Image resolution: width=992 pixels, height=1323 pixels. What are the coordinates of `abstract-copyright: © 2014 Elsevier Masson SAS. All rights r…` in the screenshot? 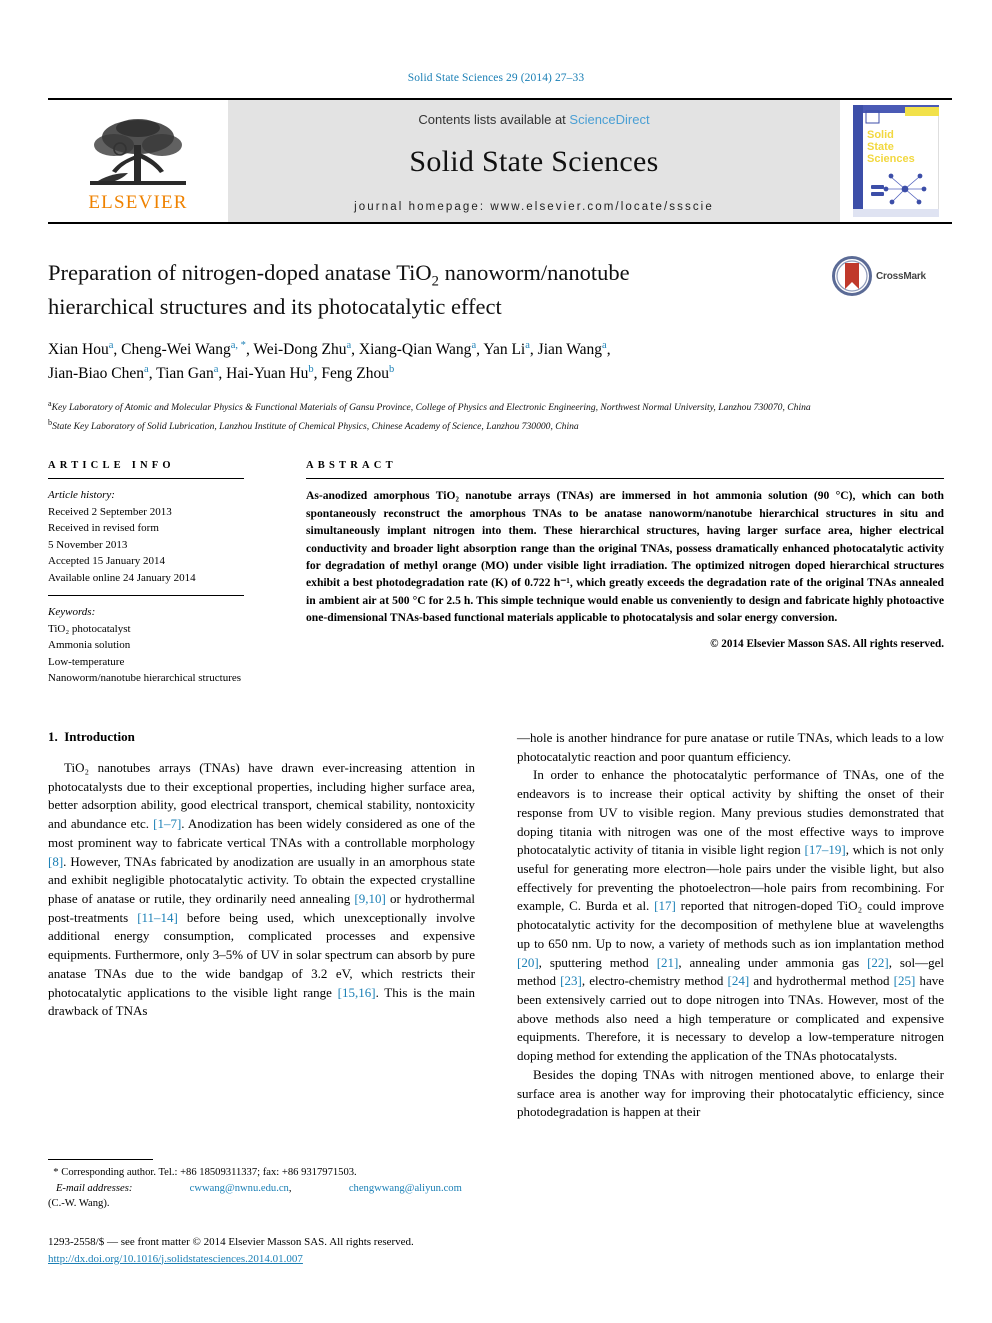 It's located at (827, 643).